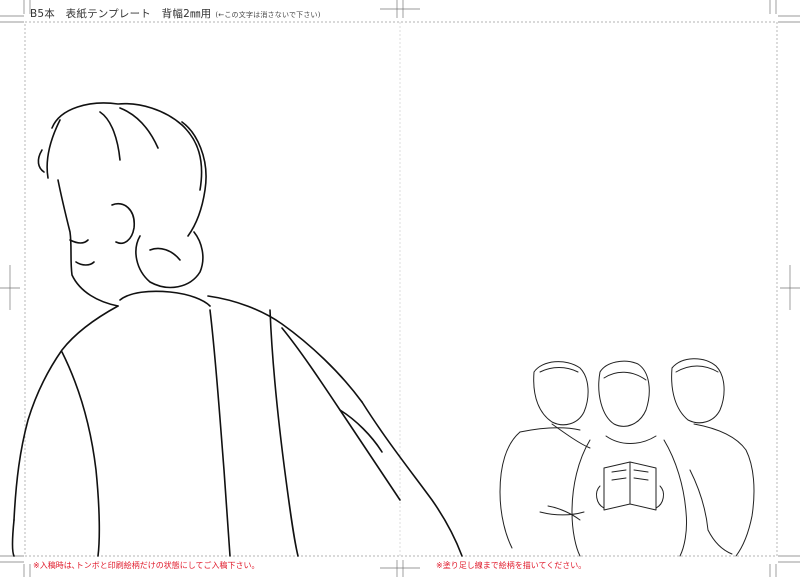 This screenshot has width=800, height=577. What do you see at coordinates (121, 14) in the screenshot?
I see `template-title: B5本 表紙テンプレート 背幅2㎜用` at bounding box center [121, 14].